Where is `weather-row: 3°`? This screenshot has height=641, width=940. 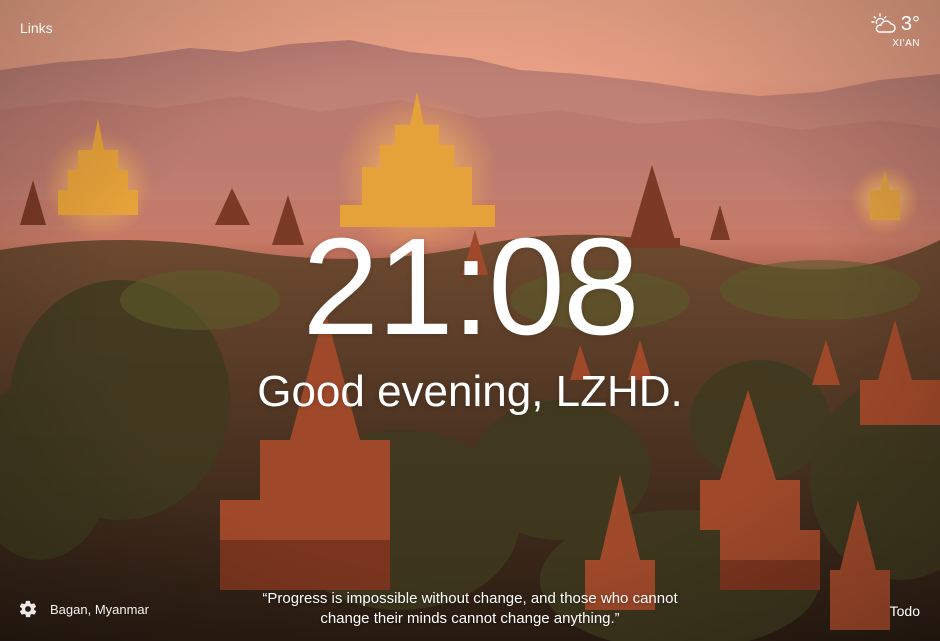
weather-row: 3° is located at coordinates (895, 24).